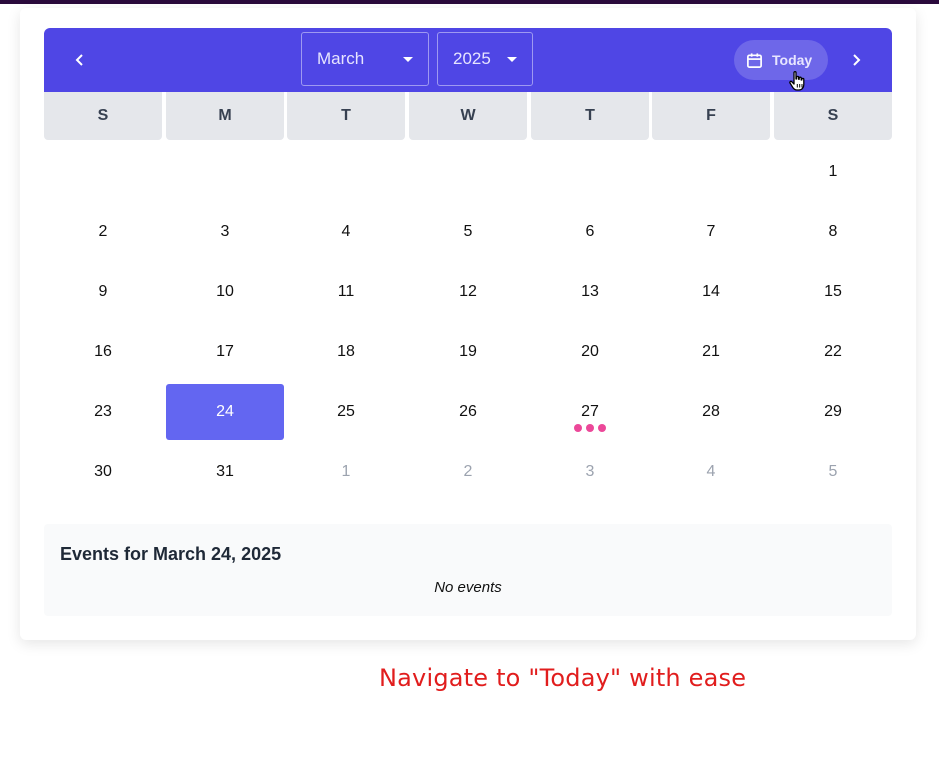  What do you see at coordinates (792, 60) in the screenshot?
I see `today-button-label: Today` at bounding box center [792, 60].